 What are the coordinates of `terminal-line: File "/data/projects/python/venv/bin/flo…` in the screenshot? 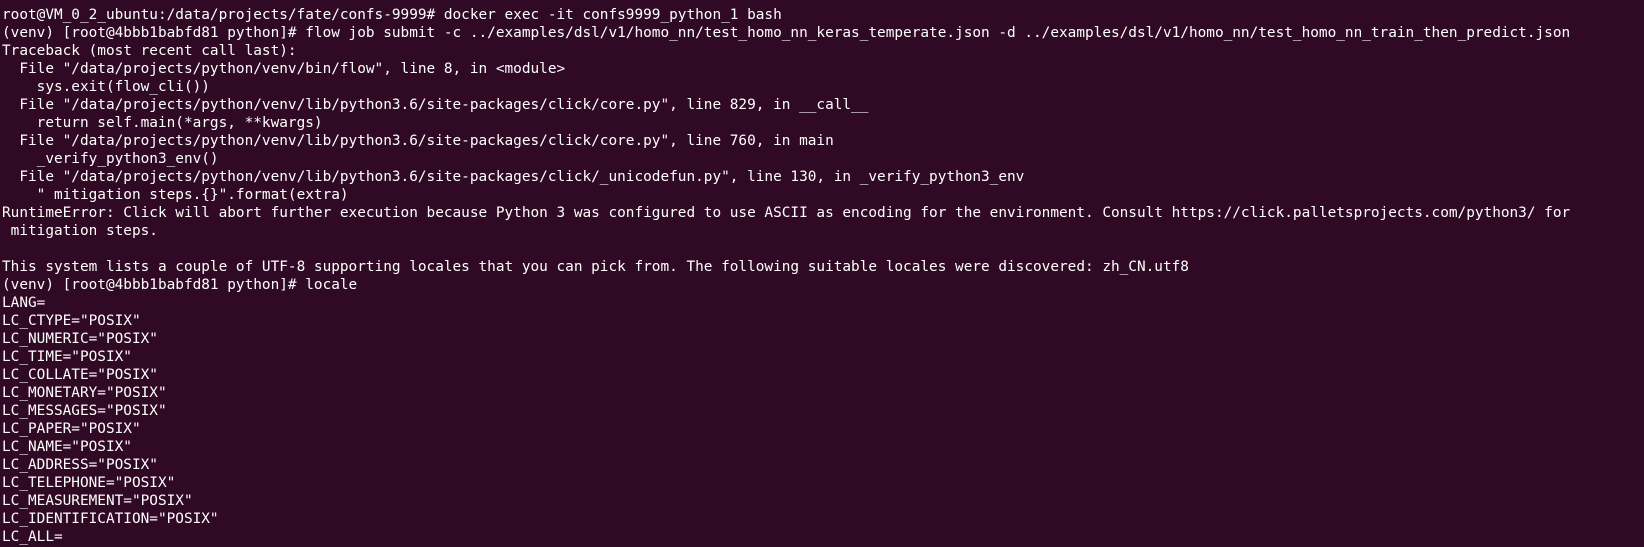 It's located at (284, 69).